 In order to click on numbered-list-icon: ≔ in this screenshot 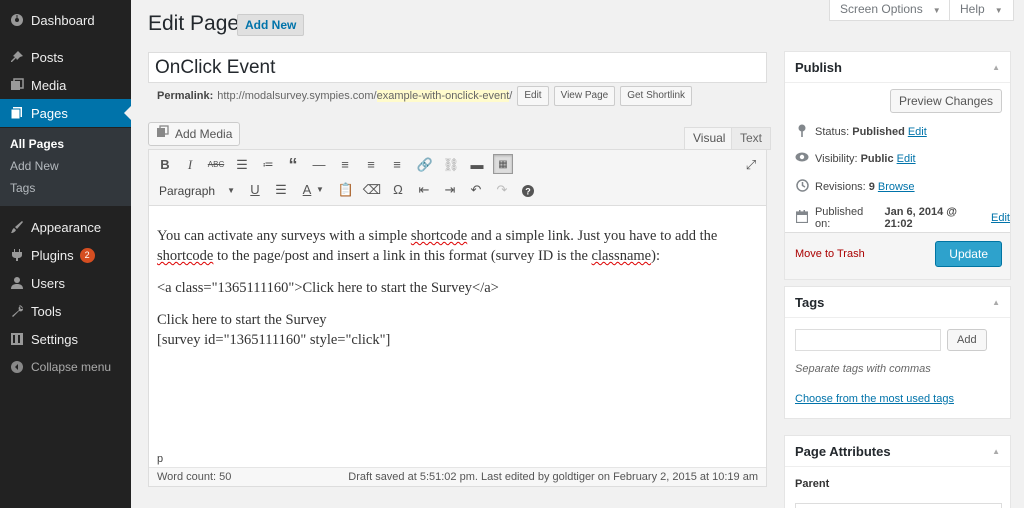, I will do `click(268, 165)`.